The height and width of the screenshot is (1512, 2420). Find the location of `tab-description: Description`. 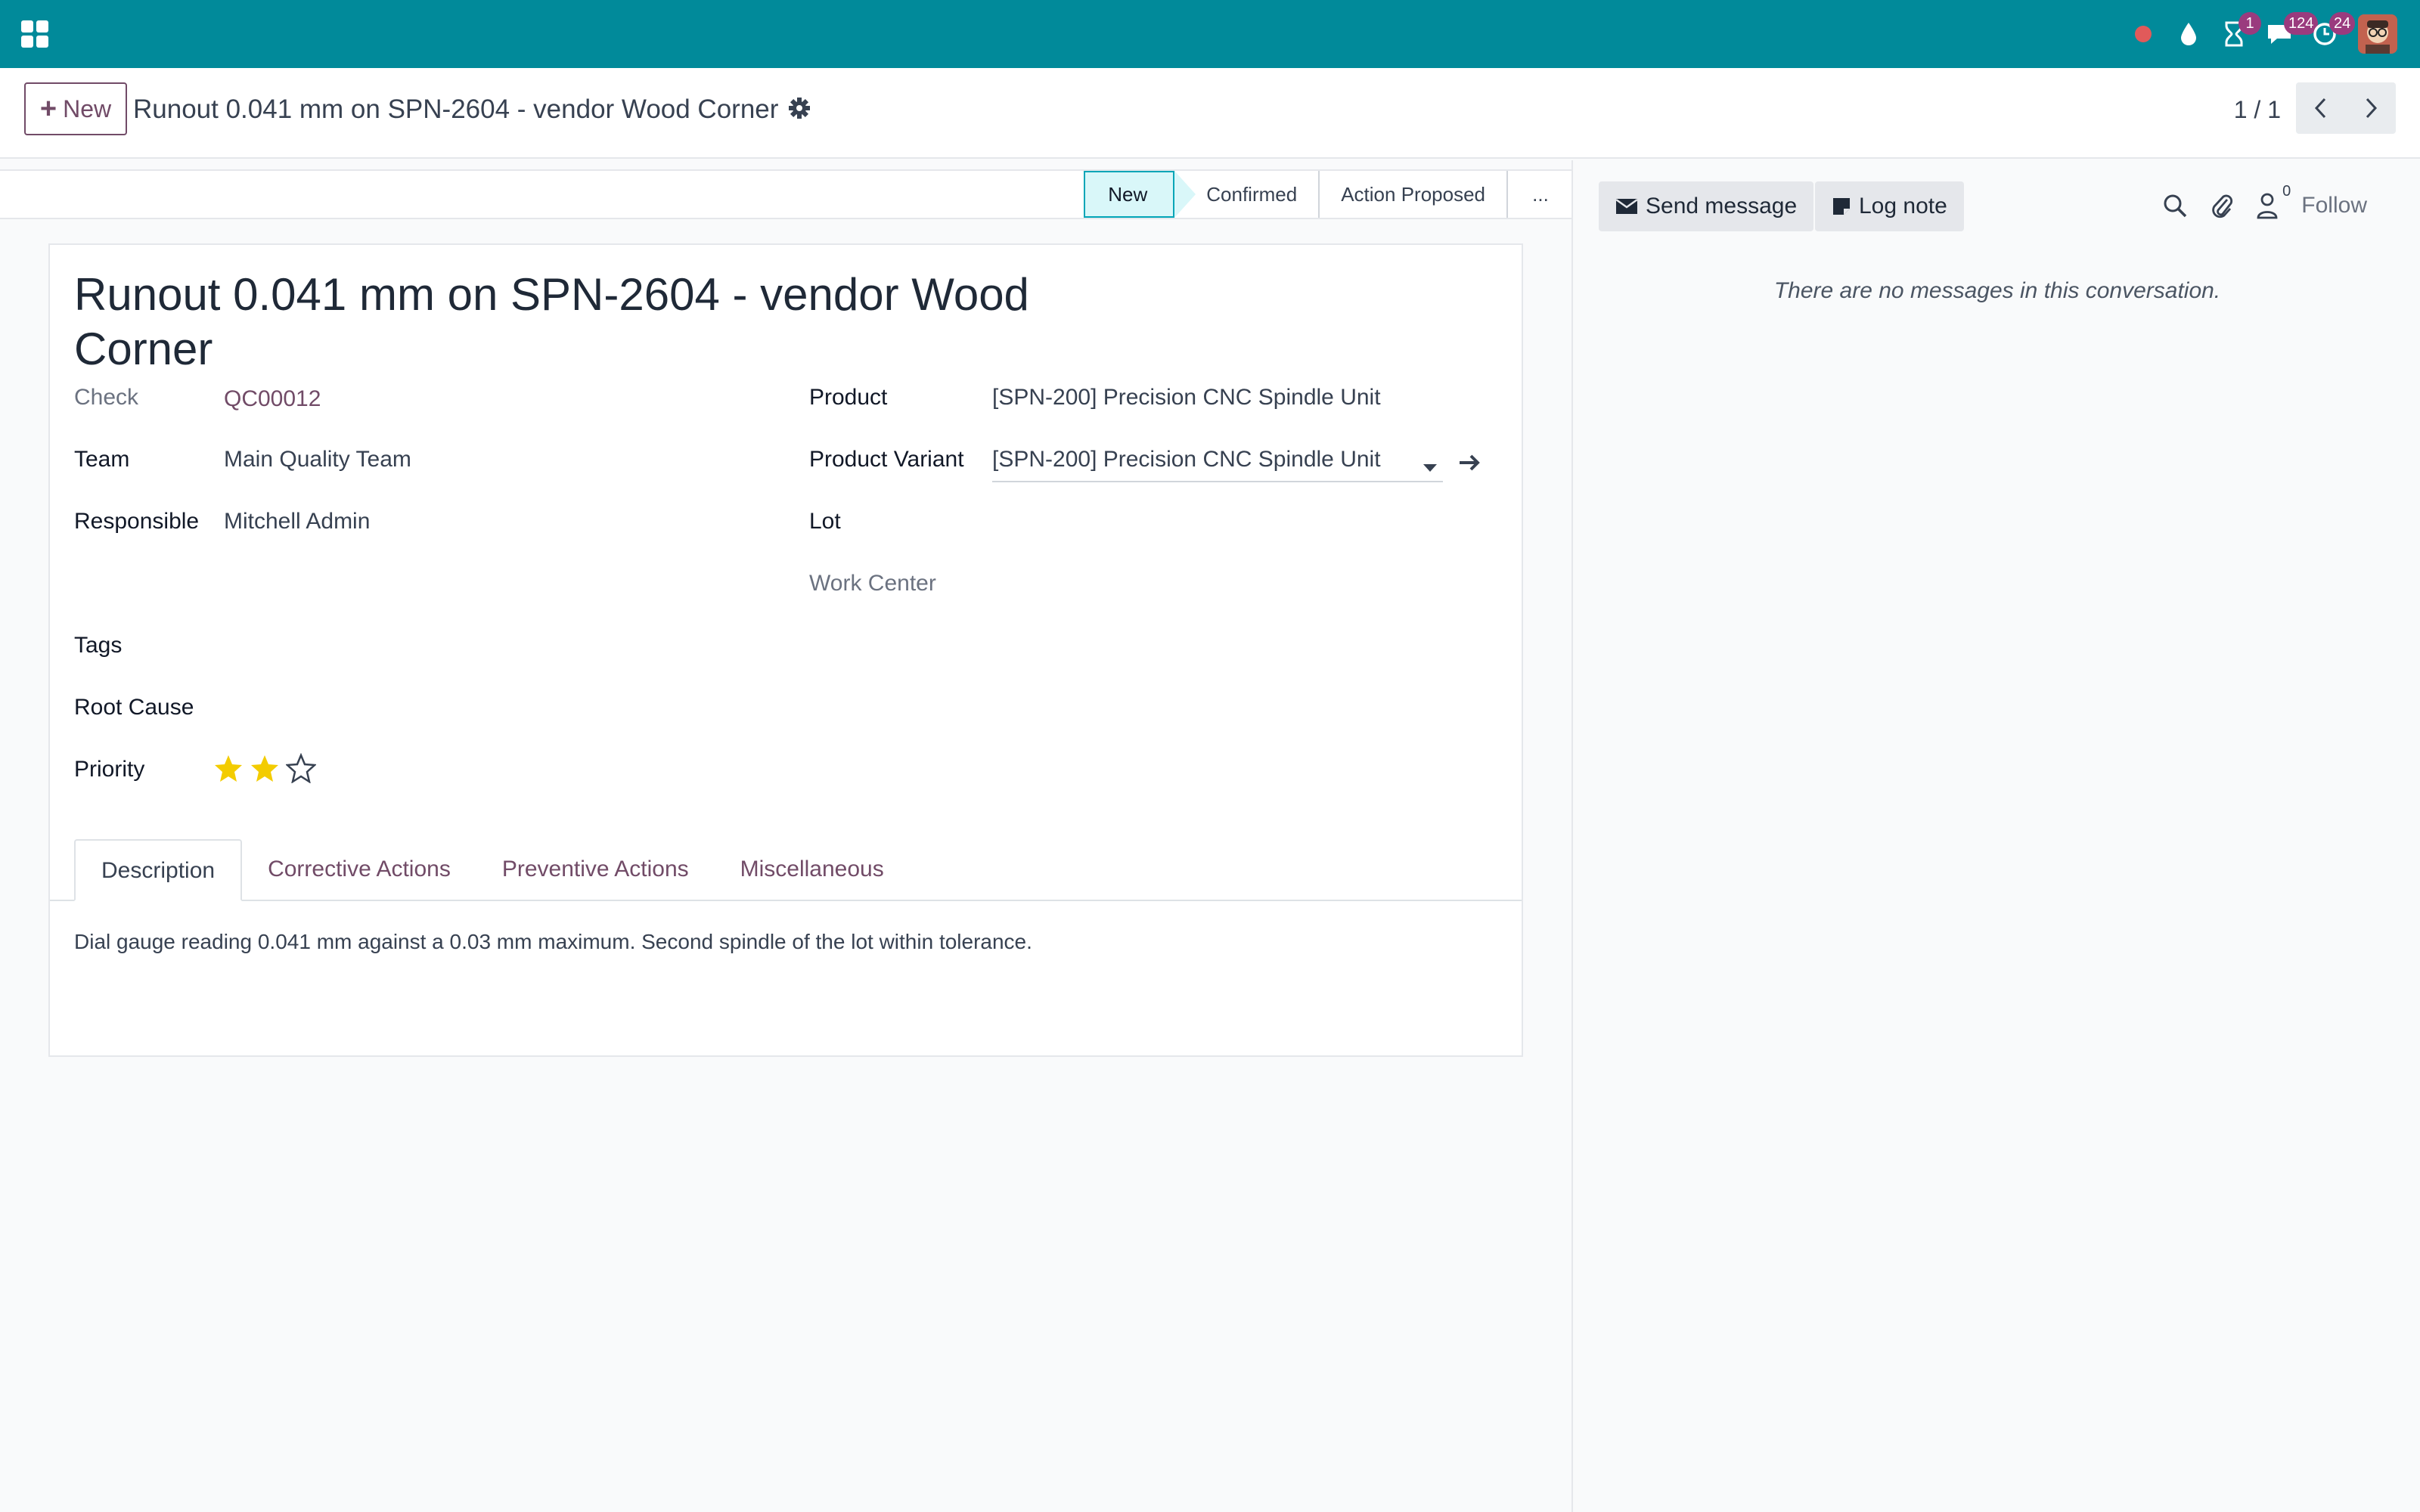

tab-description: Description is located at coordinates (158, 870).